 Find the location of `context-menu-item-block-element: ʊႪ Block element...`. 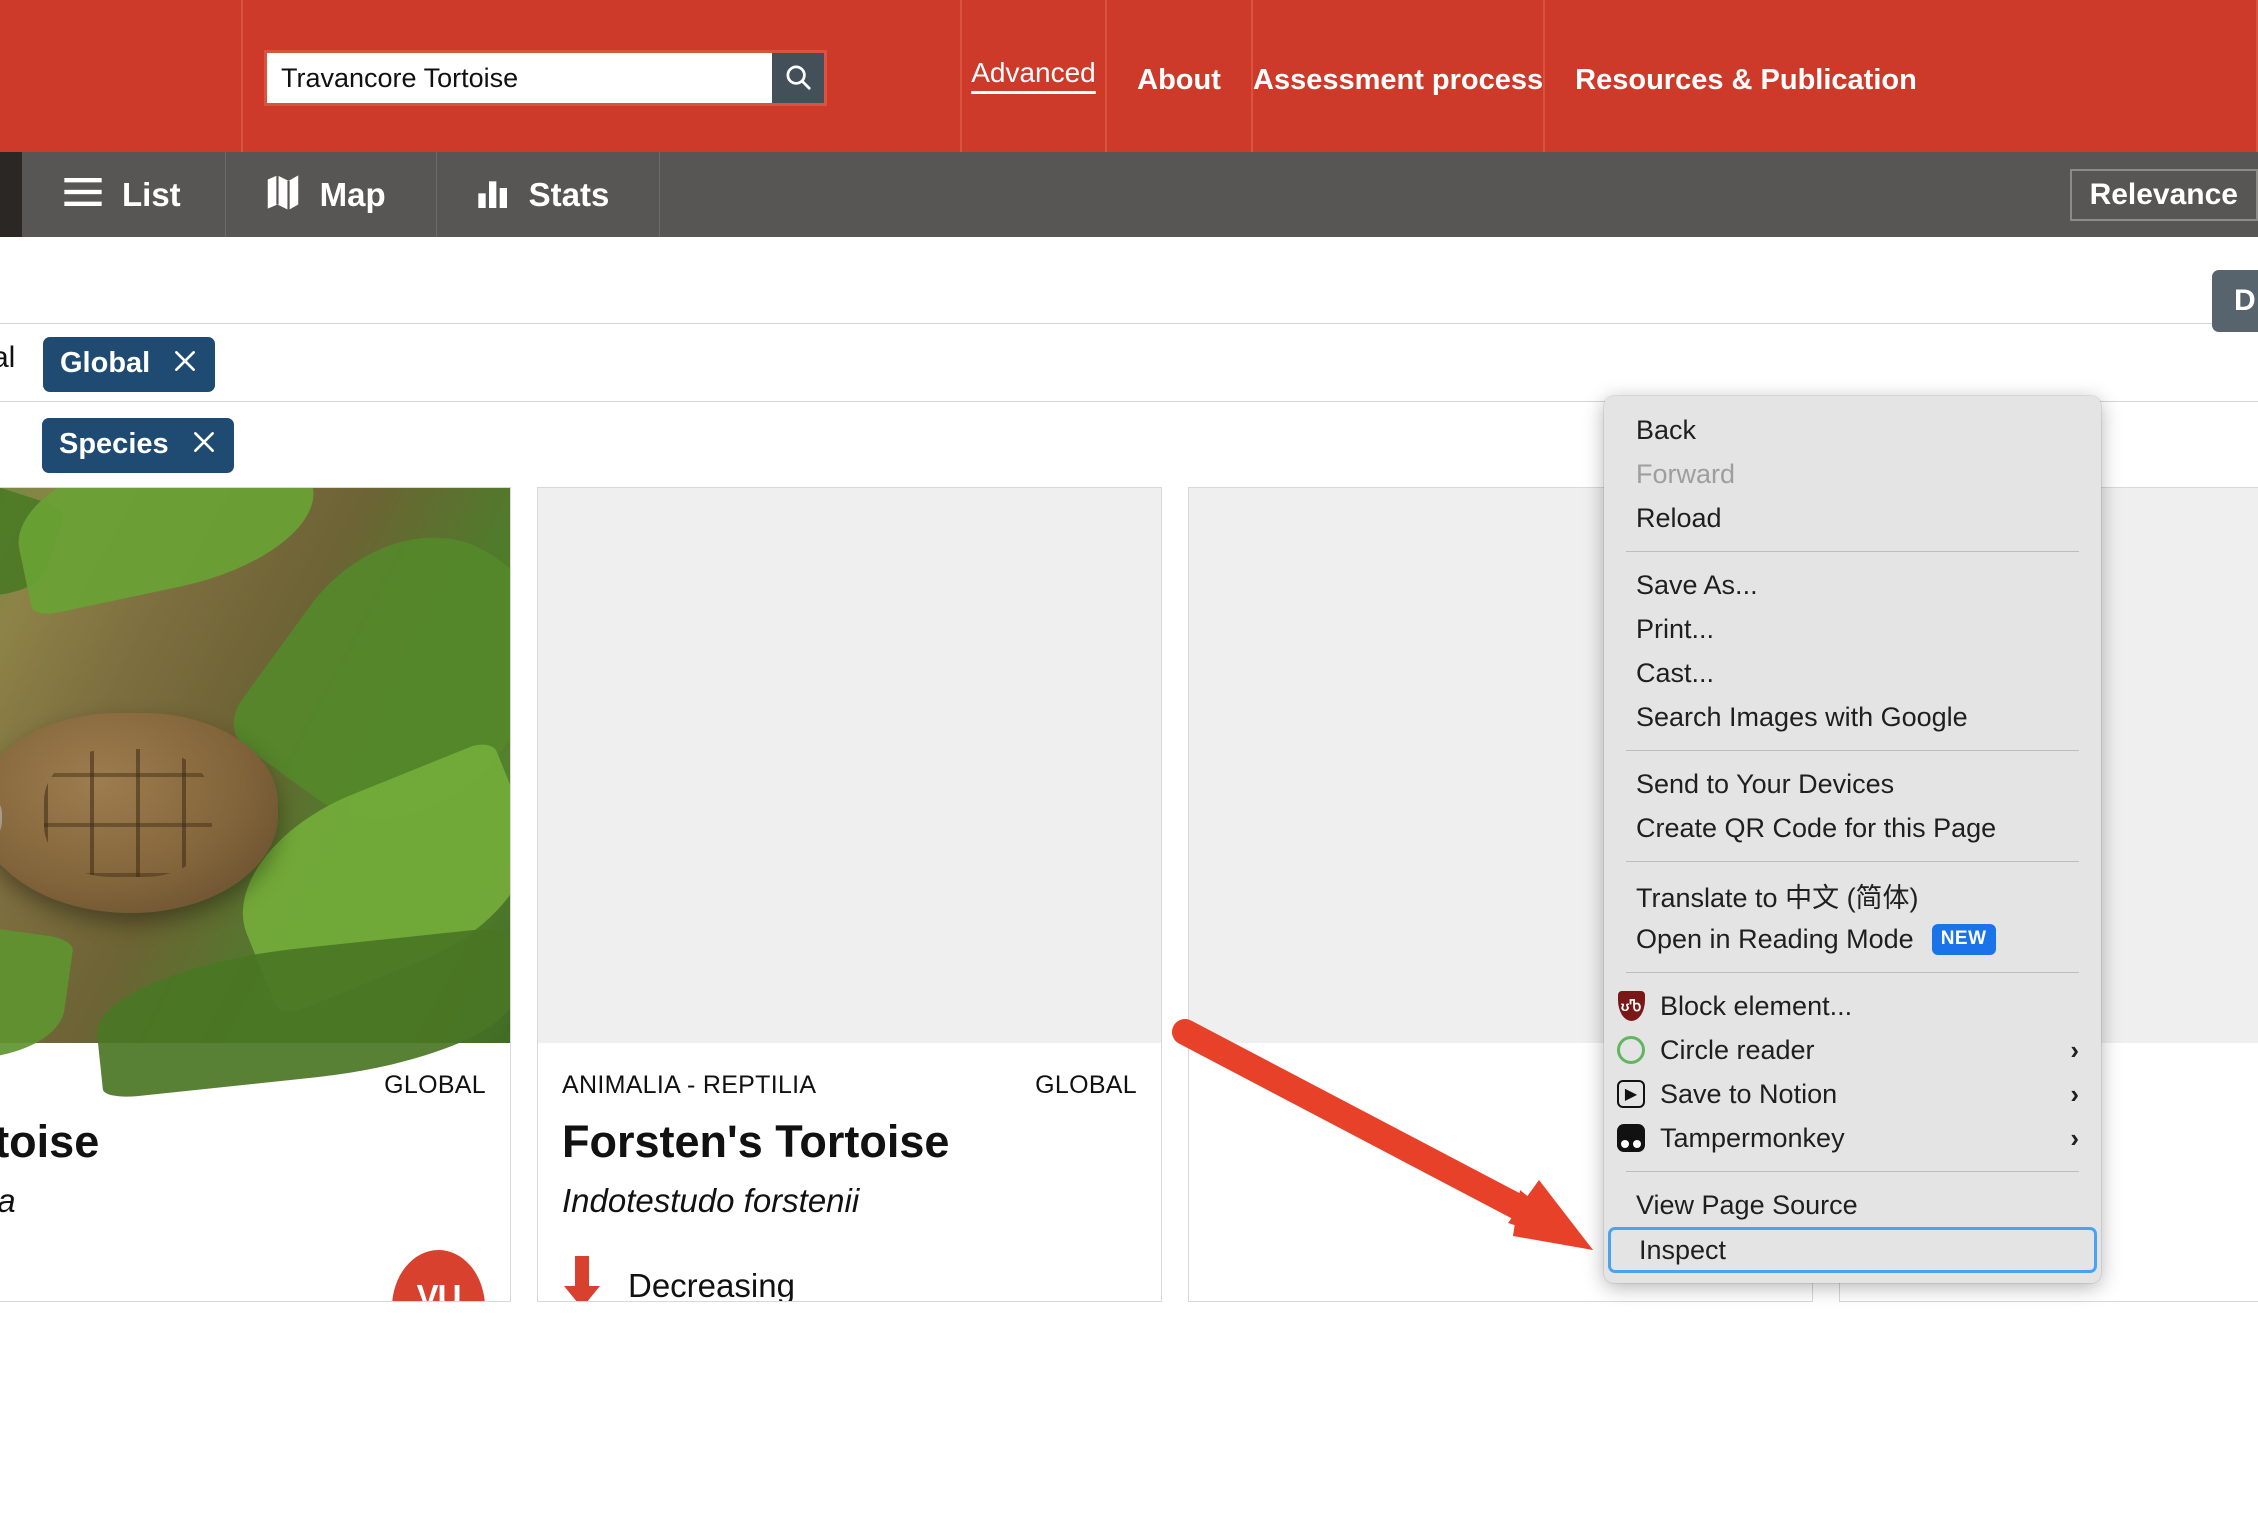

context-menu-item-block-element: ʊႪ Block element... is located at coordinates (1852, 1006).